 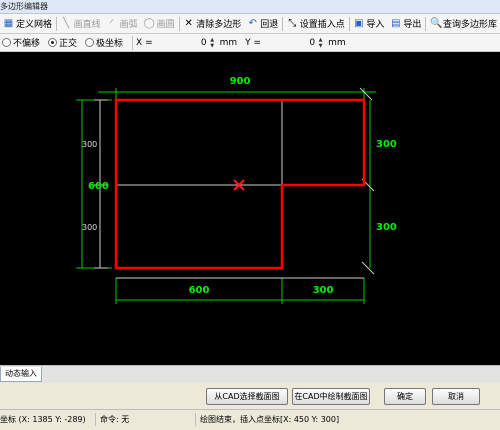 What do you see at coordinates (43, 419) in the screenshot?
I see `status-coord: 坐标 (X: 1385 Y: -289)` at bounding box center [43, 419].